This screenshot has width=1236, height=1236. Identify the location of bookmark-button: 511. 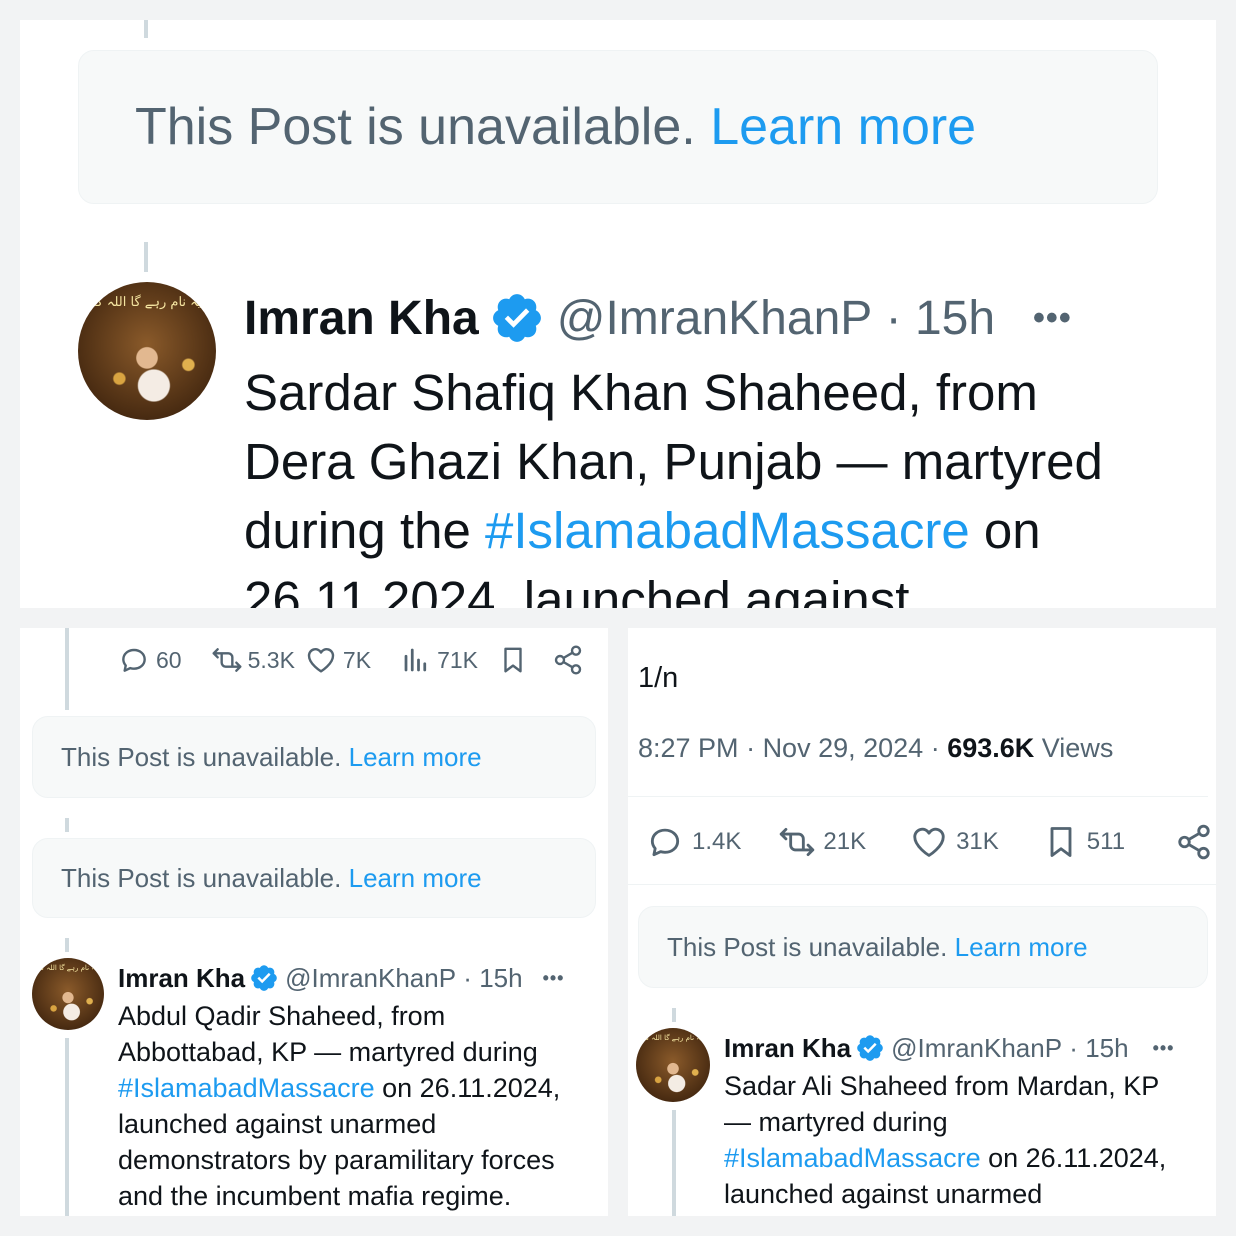
(1084, 842).